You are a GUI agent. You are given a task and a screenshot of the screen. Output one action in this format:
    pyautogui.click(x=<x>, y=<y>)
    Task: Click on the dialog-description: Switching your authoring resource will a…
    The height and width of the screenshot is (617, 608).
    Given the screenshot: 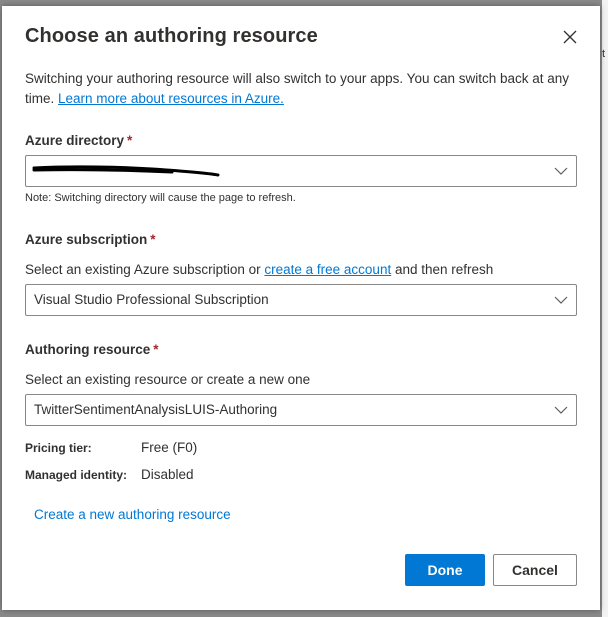 What is the action you would take?
    pyautogui.click(x=297, y=89)
    